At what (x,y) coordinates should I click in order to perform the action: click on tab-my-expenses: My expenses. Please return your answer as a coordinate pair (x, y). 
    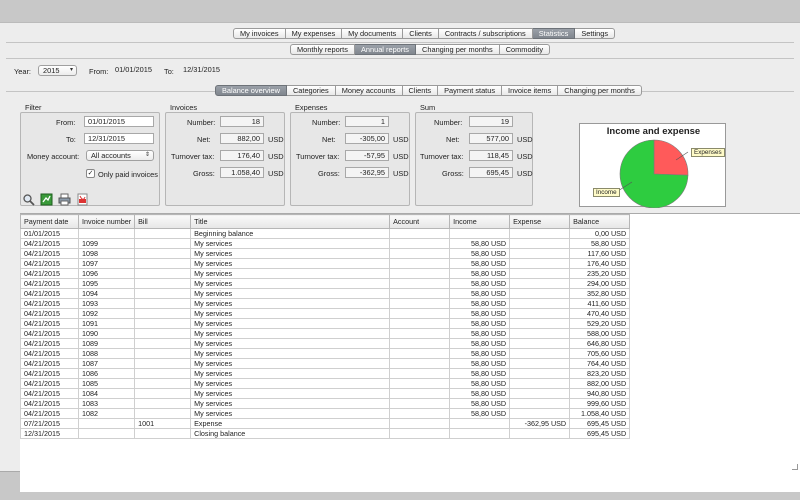
    Looking at the image, I should click on (314, 33).